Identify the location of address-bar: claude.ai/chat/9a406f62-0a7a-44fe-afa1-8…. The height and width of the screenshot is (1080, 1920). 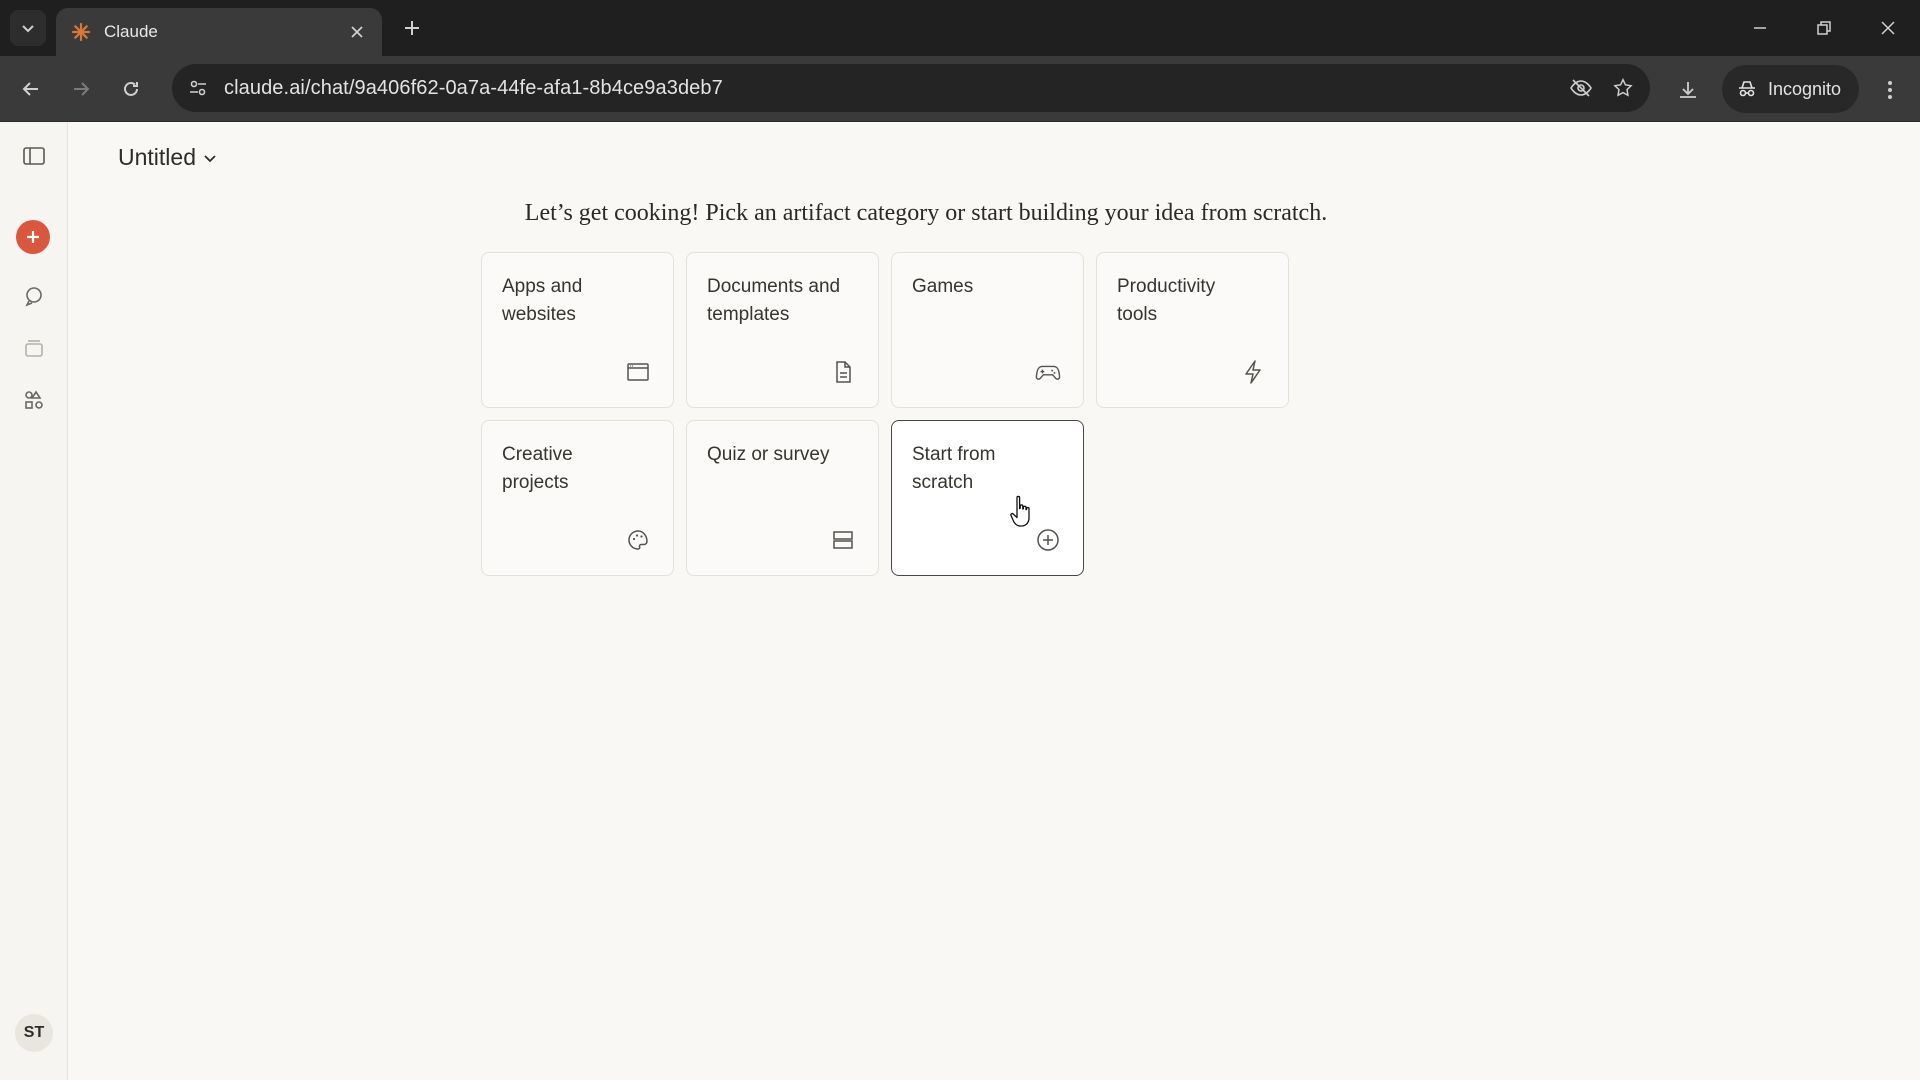
(911, 88).